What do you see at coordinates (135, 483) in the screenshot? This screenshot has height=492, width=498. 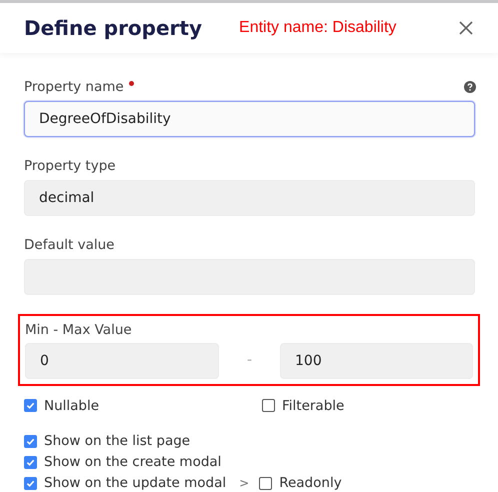 I see `checkbox-label: Show on the update modal` at bounding box center [135, 483].